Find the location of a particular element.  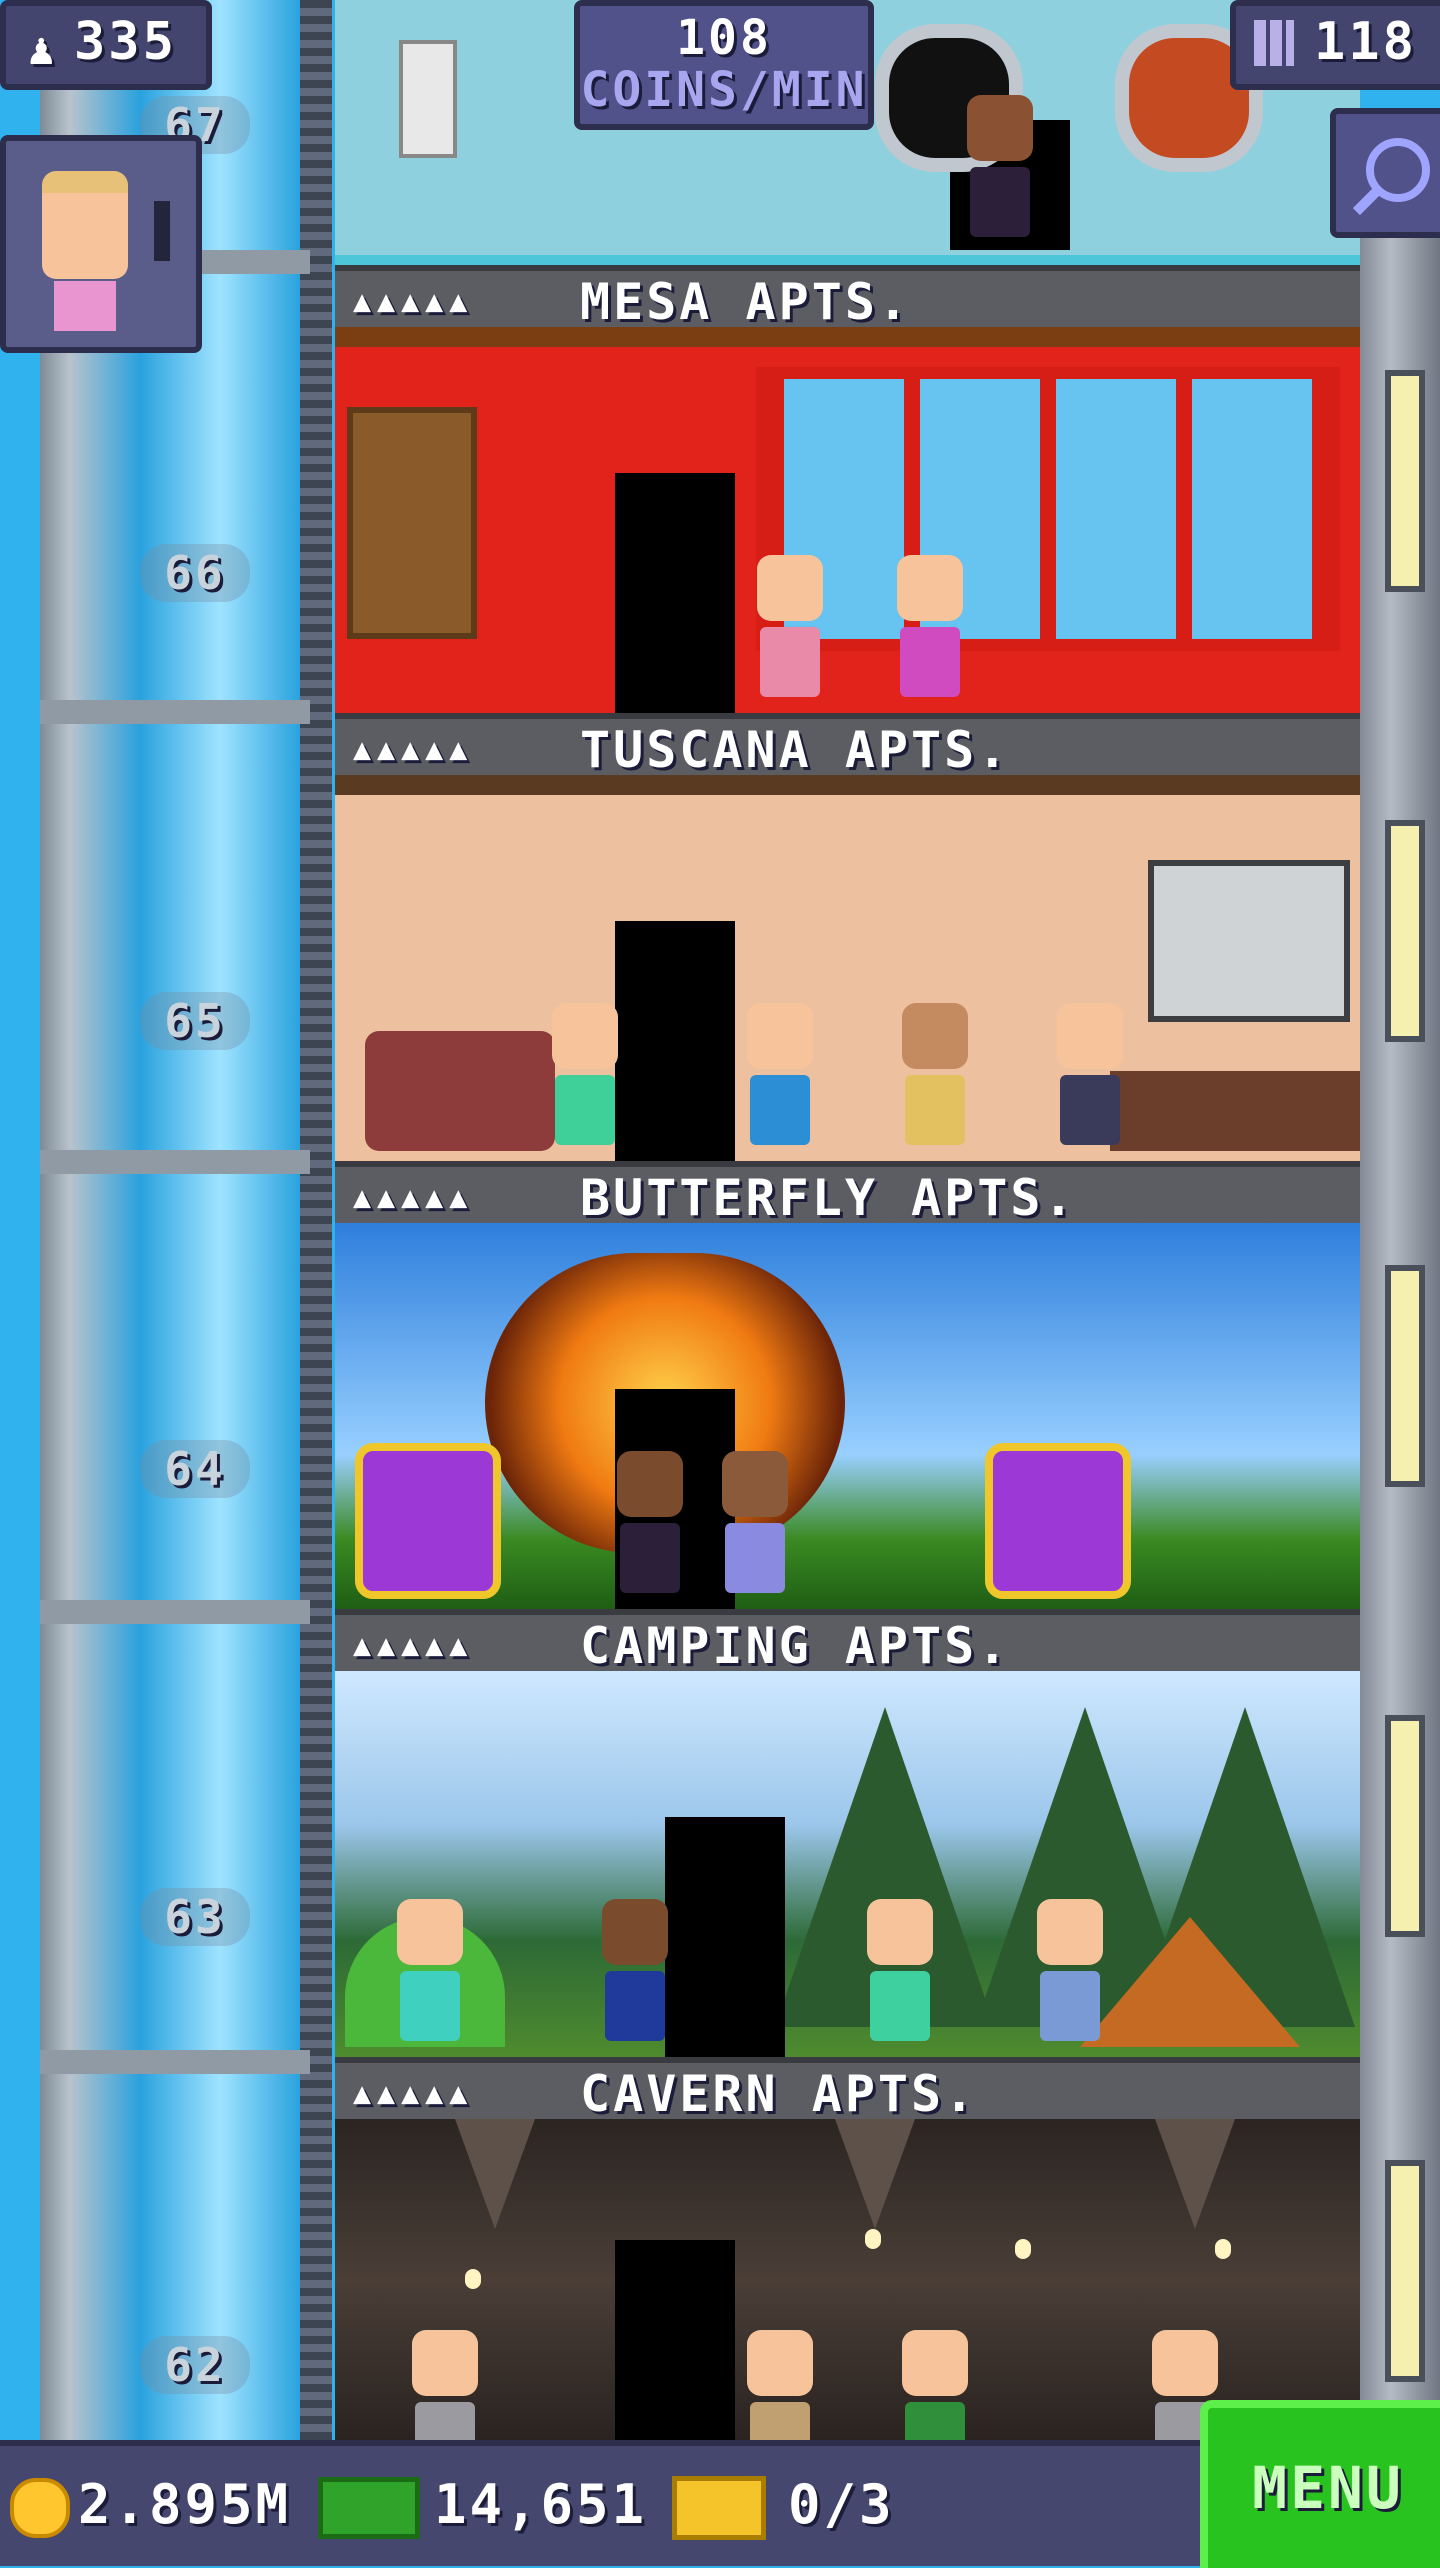

floor-name: TUSCANA APTS. is located at coordinates (795, 750).